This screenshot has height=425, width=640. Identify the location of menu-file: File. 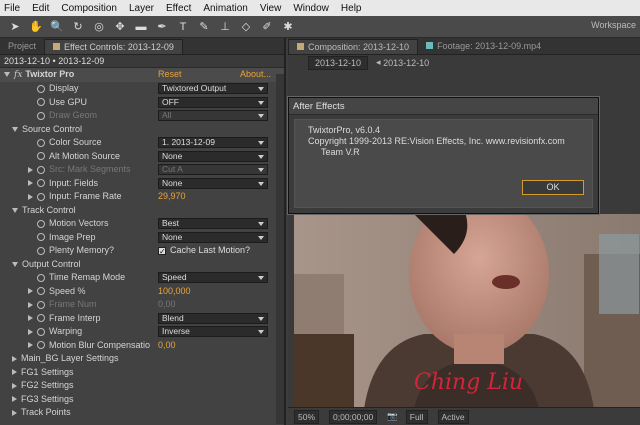
(12, 8).